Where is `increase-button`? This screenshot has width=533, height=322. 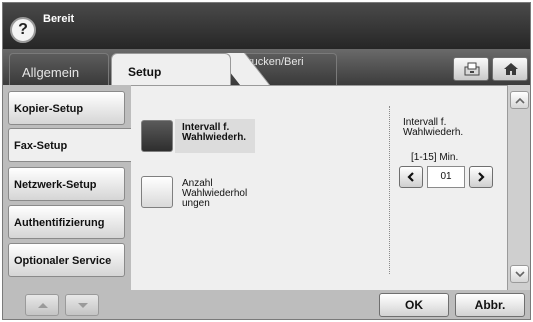
increase-button is located at coordinates (481, 177).